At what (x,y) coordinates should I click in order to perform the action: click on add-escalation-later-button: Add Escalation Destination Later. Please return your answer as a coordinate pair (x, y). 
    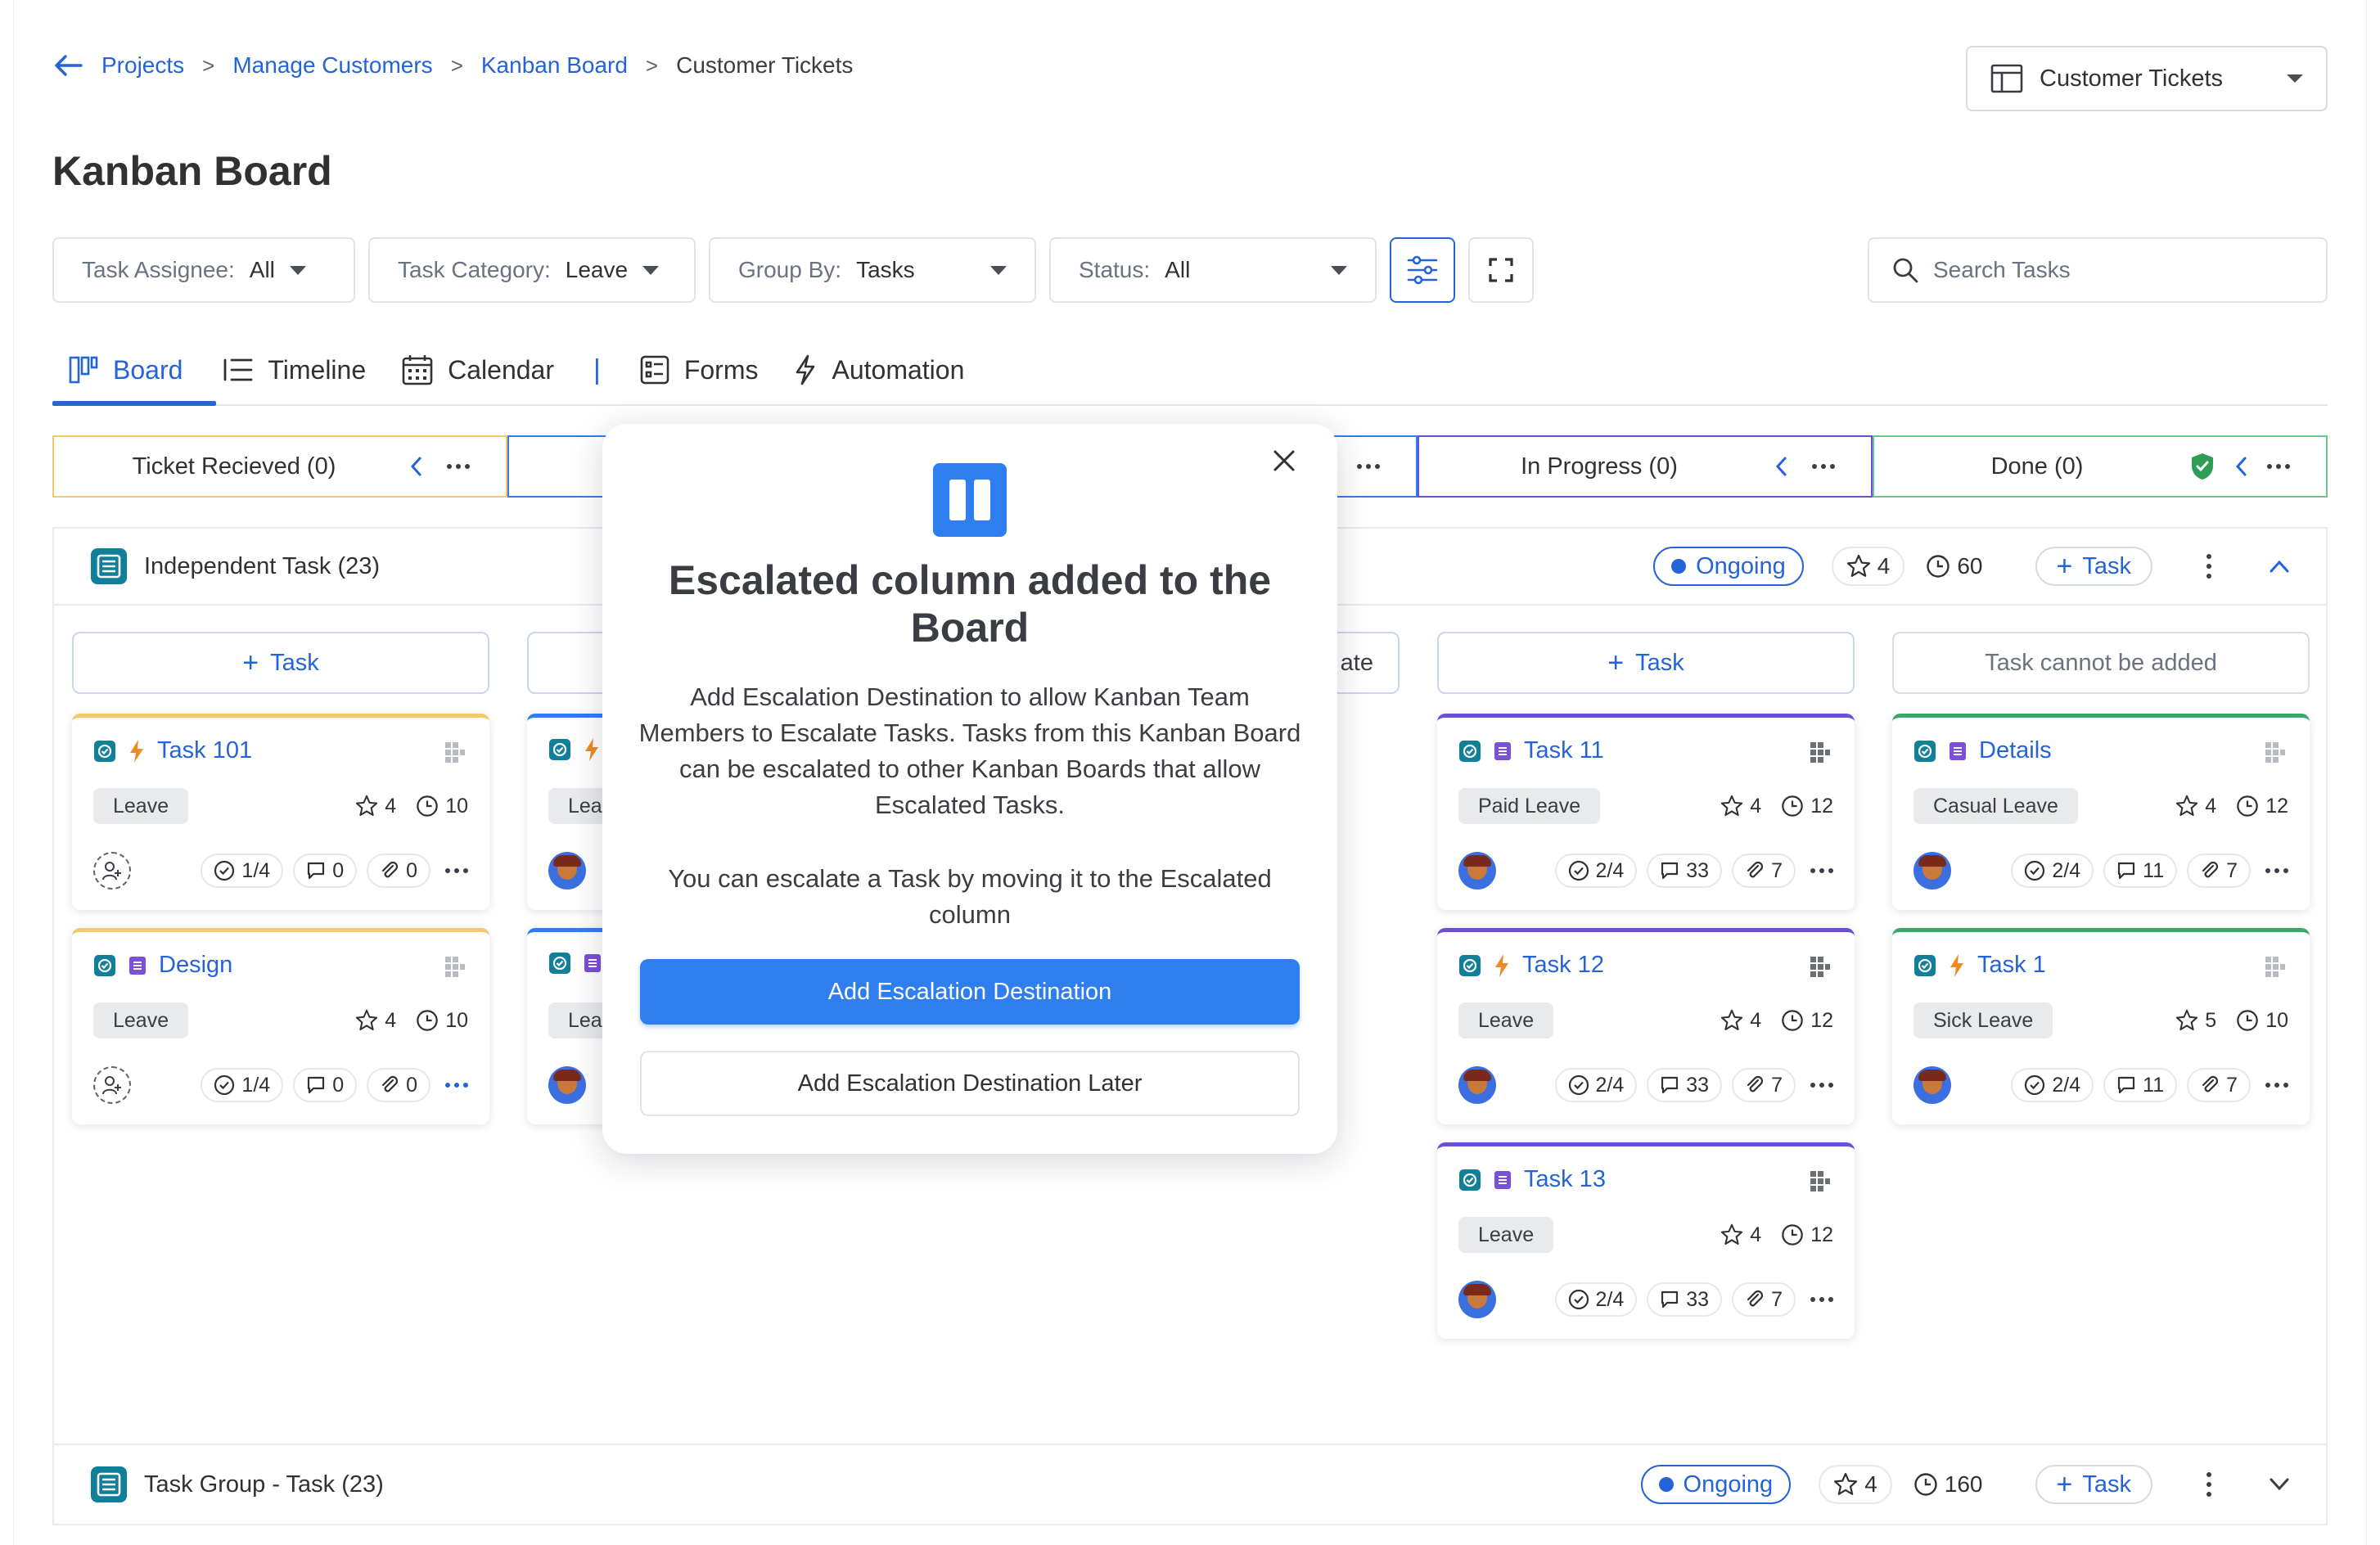
    Looking at the image, I should click on (970, 1083).